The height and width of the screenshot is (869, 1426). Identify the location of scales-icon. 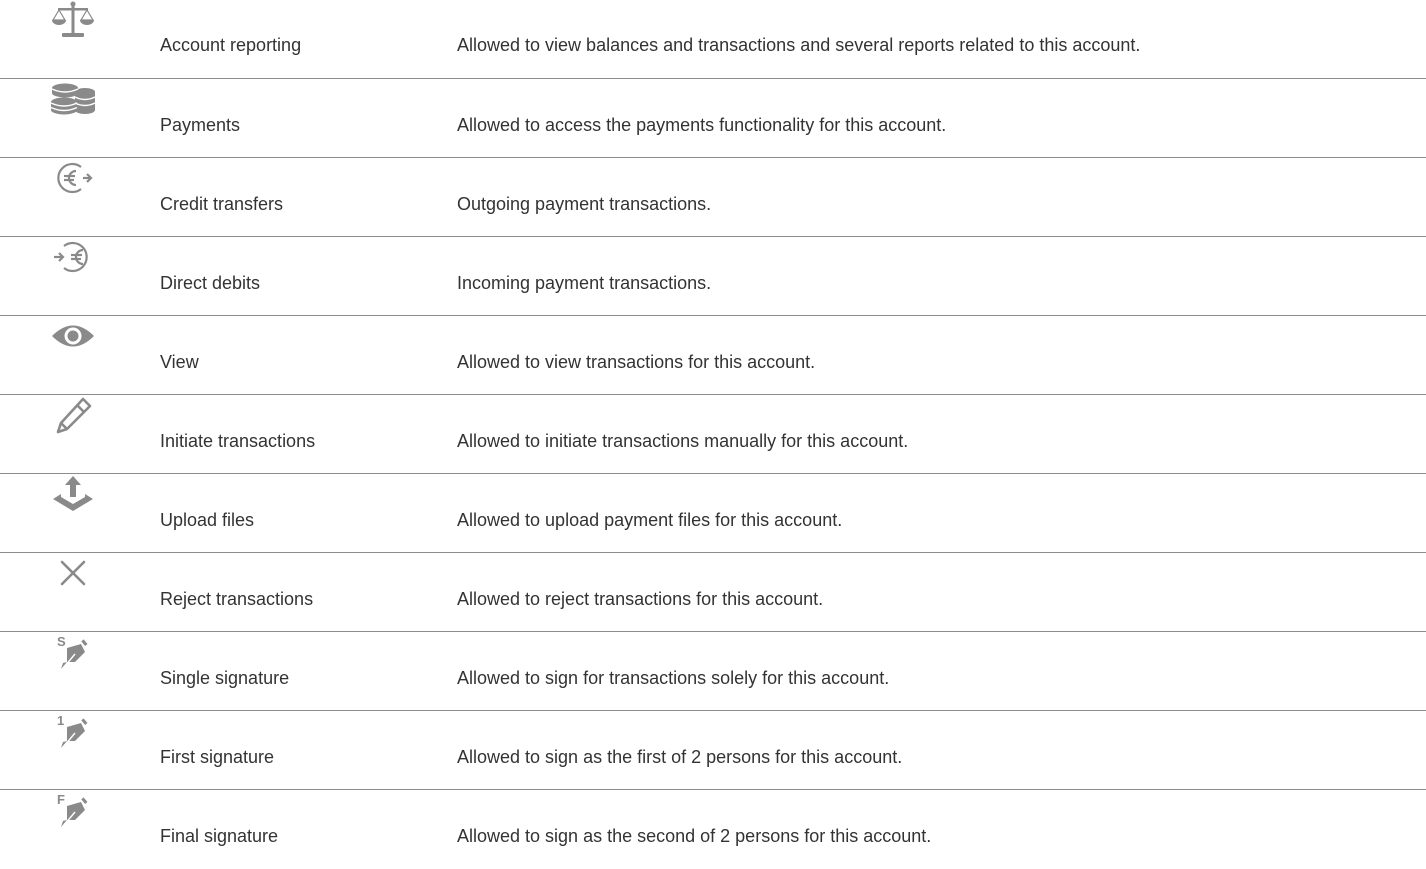
(73, 20).